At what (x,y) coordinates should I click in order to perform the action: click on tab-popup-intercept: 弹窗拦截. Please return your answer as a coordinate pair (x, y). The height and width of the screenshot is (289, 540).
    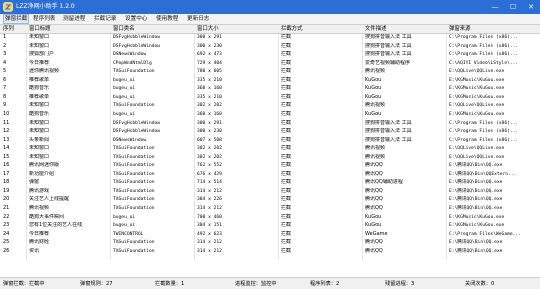
    Looking at the image, I should click on (16, 19).